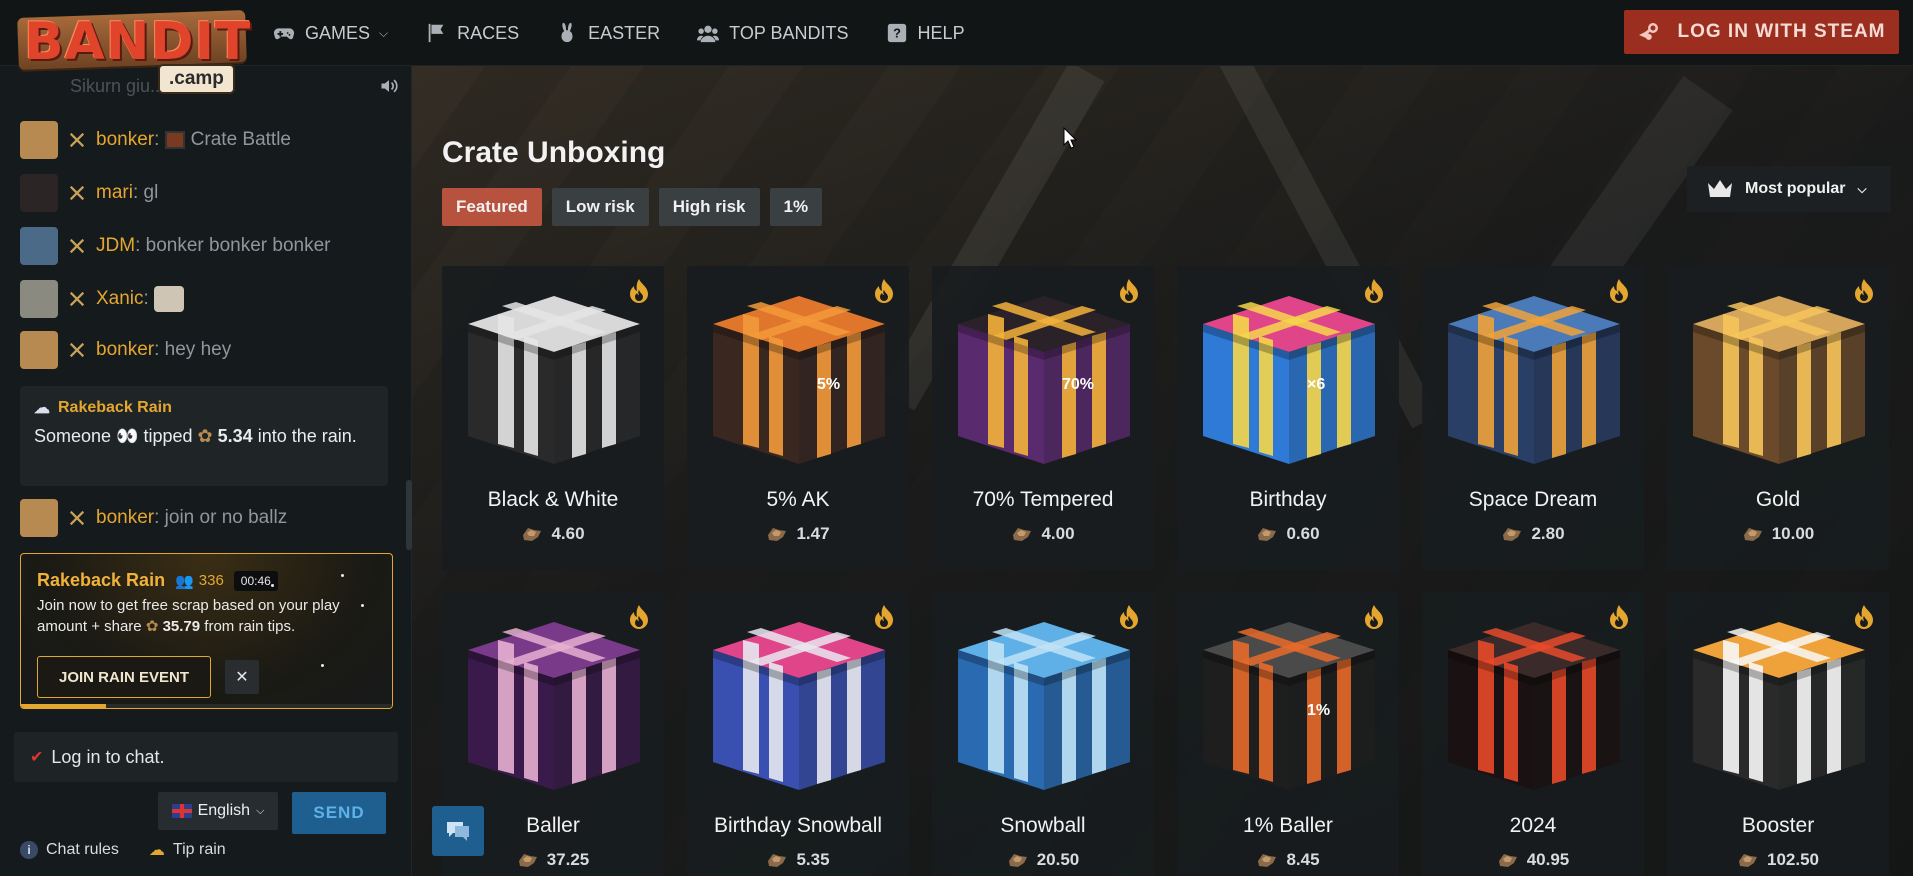 Image resolution: width=1913 pixels, height=876 pixels. What do you see at coordinates (1288, 499) in the screenshot?
I see `crate-name: Birthday` at bounding box center [1288, 499].